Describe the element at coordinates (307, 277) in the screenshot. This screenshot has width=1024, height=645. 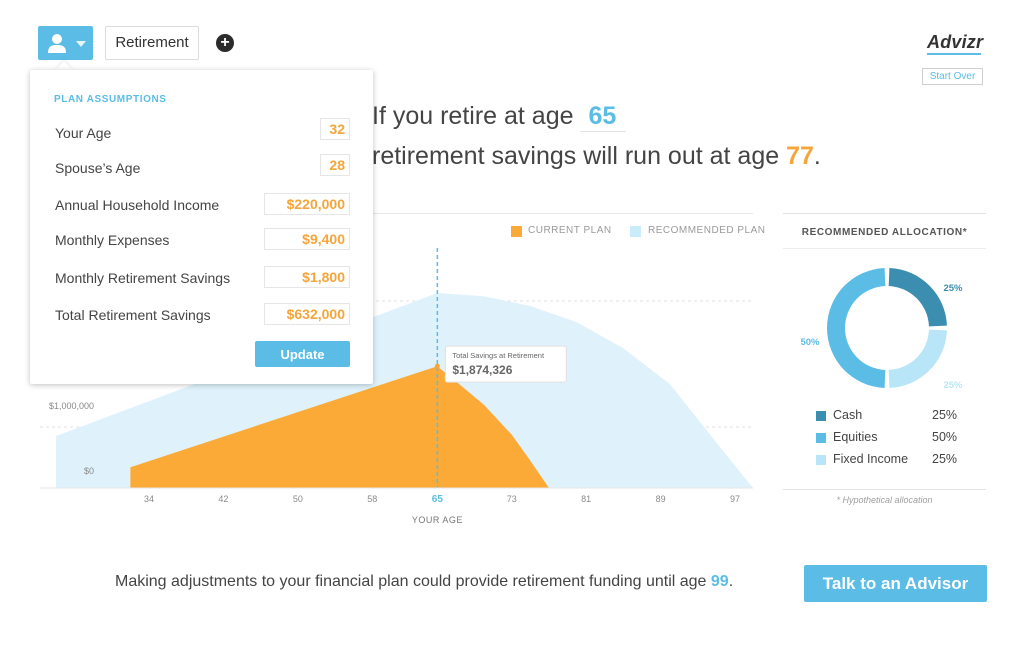
I see `monthly-savings-input` at that location.